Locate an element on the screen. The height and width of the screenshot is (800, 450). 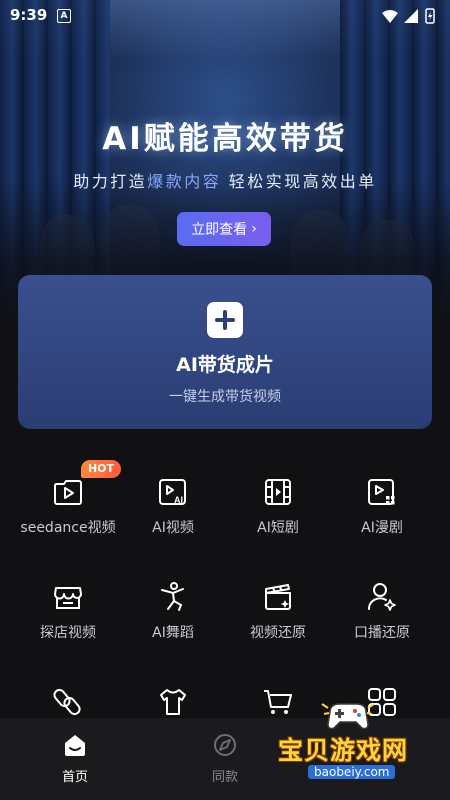
feature-label: 视频还原 is located at coordinates (278, 633).